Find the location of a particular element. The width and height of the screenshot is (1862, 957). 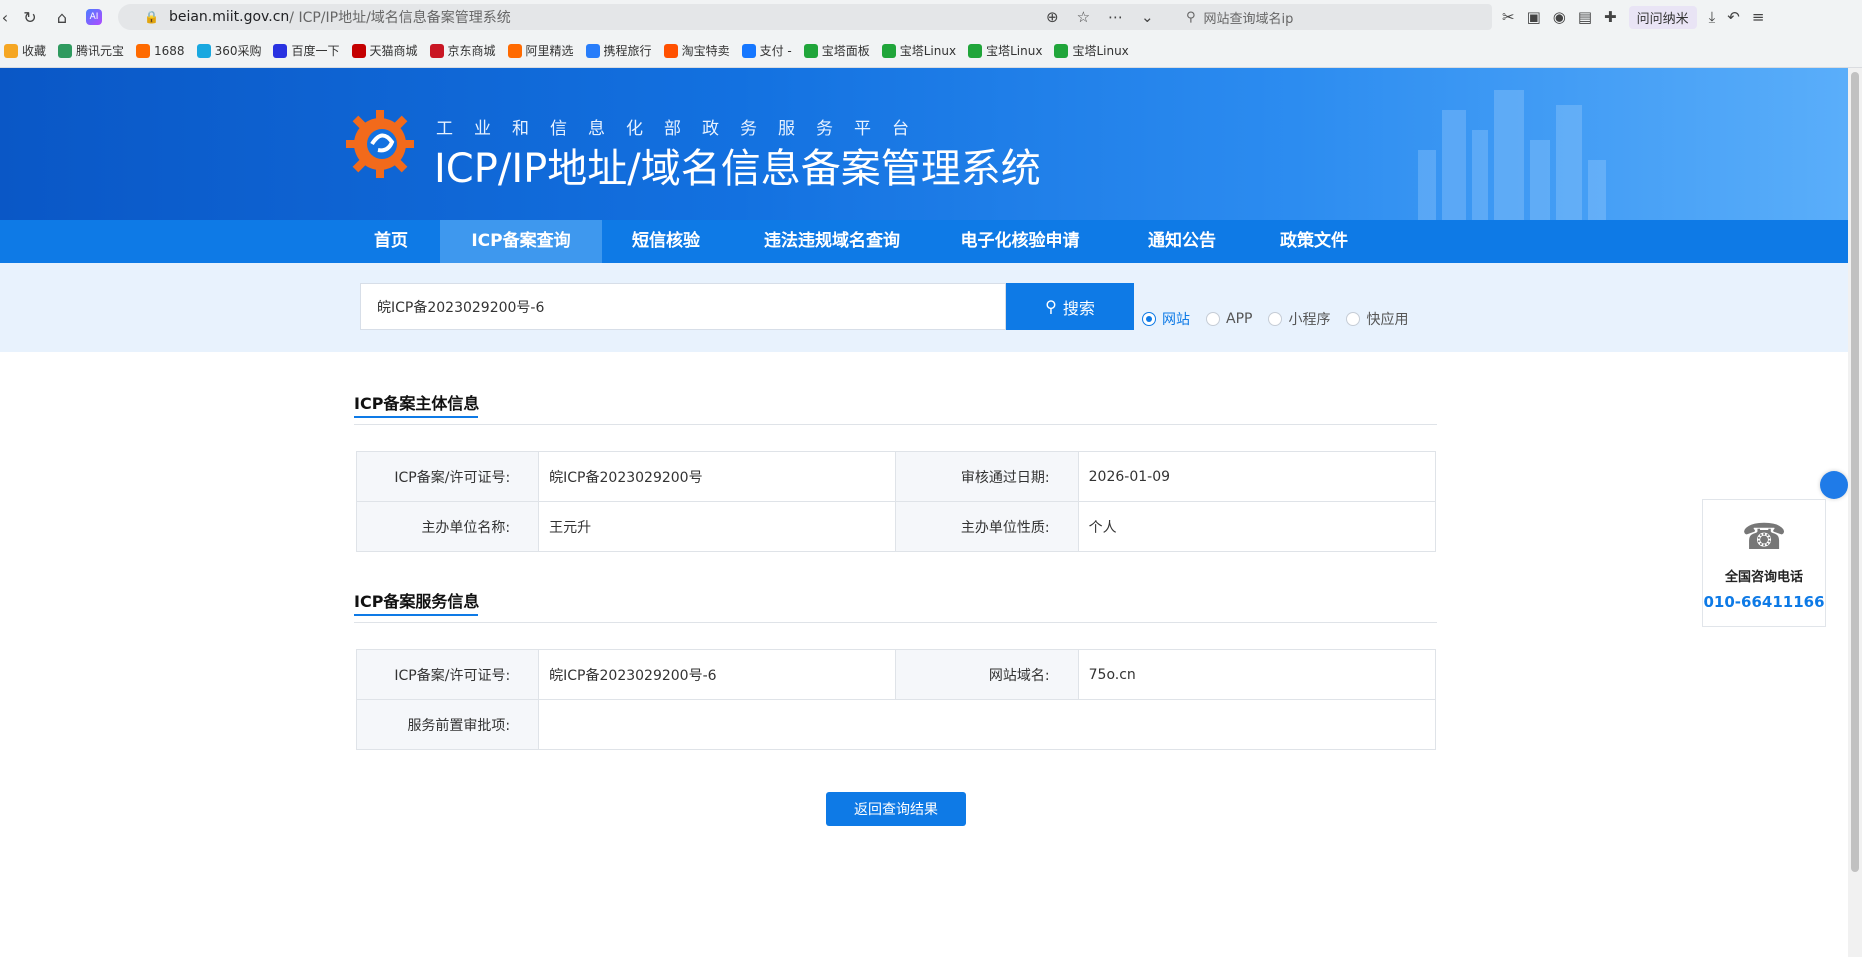

browser-search-box: ⚲ 网站查询域名ip is located at coordinates (1334, 17).